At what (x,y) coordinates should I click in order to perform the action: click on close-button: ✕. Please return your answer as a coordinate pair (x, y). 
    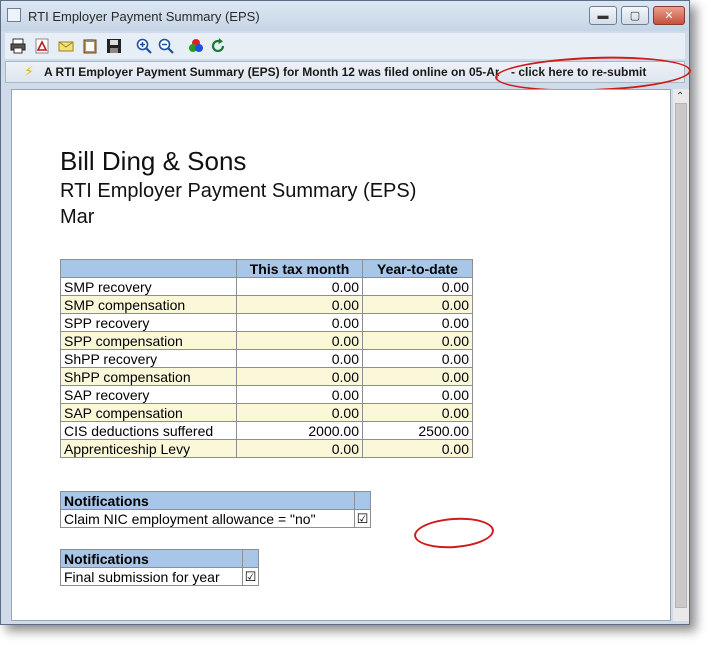
    Looking at the image, I should click on (669, 15).